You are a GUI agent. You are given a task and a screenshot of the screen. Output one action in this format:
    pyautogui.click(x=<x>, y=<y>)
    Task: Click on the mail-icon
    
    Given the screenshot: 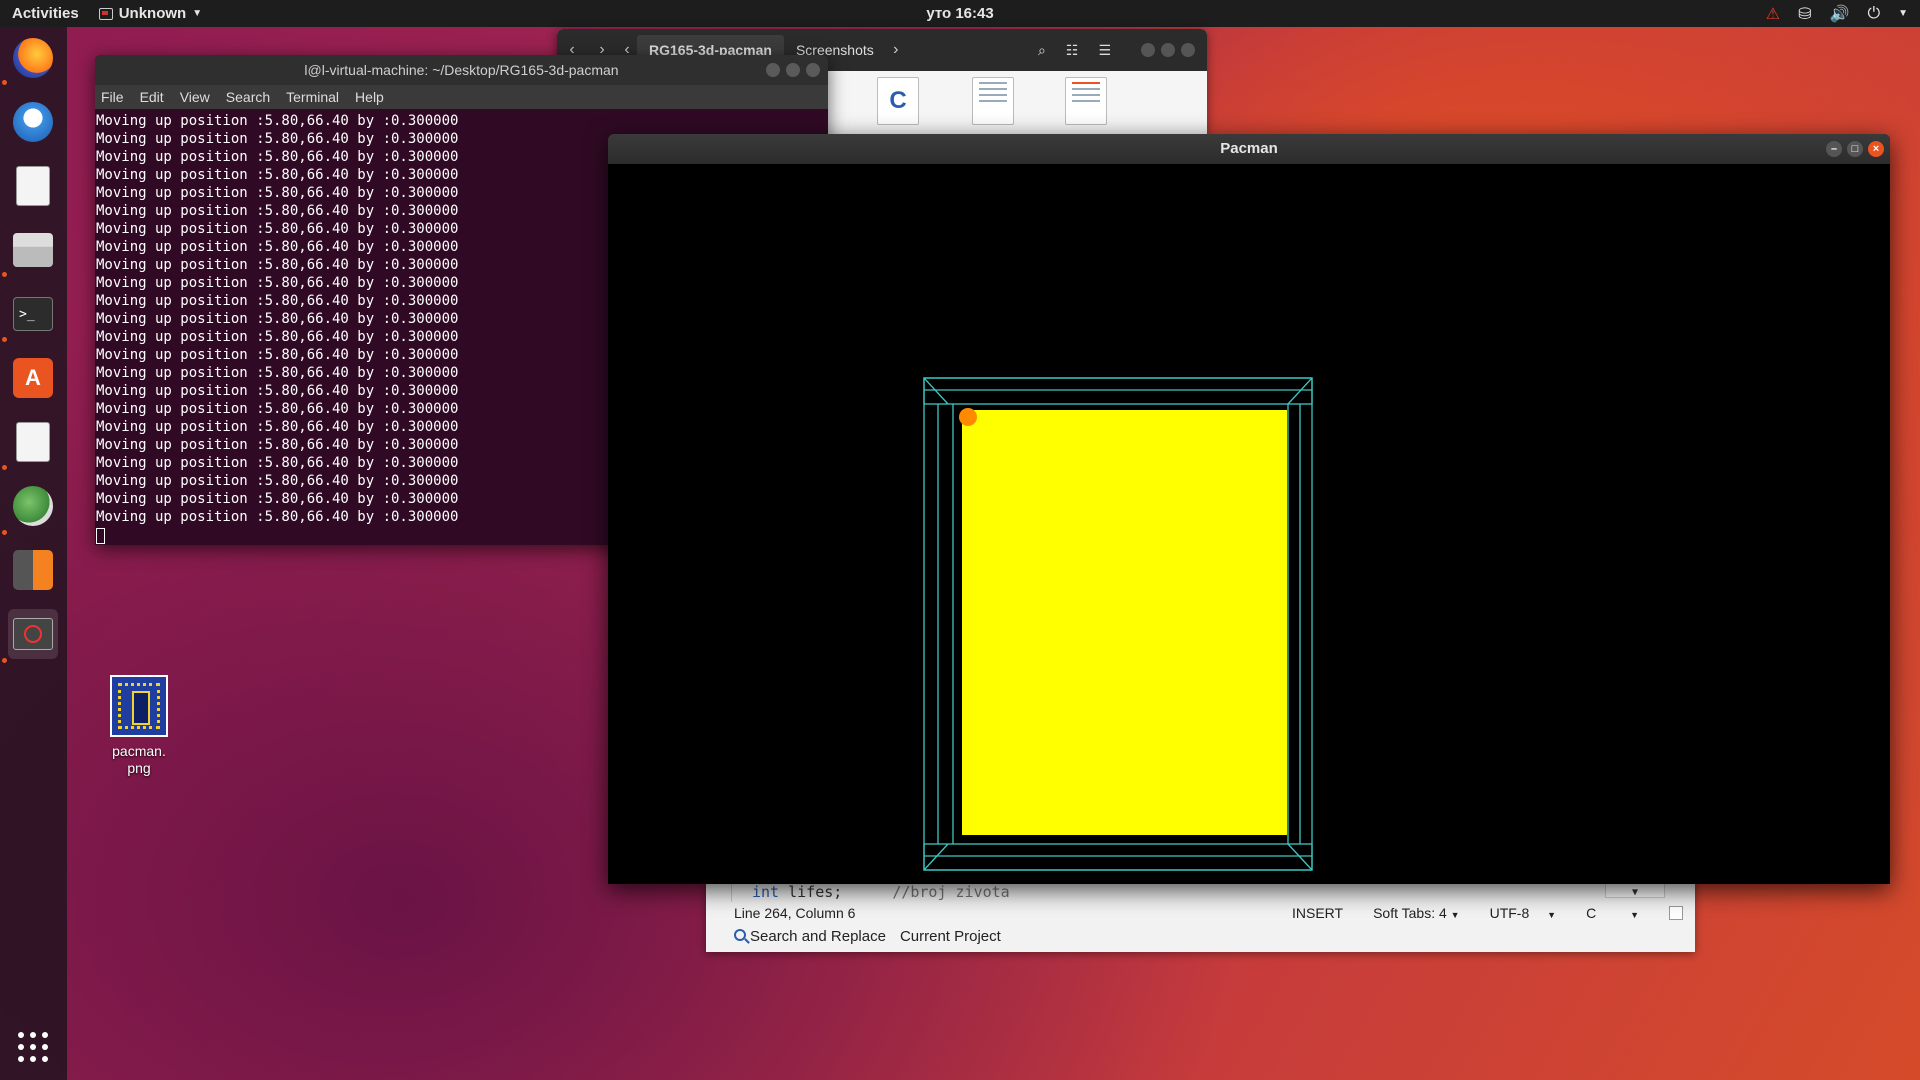 What is the action you would take?
    pyautogui.click(x=33, y=122)
    